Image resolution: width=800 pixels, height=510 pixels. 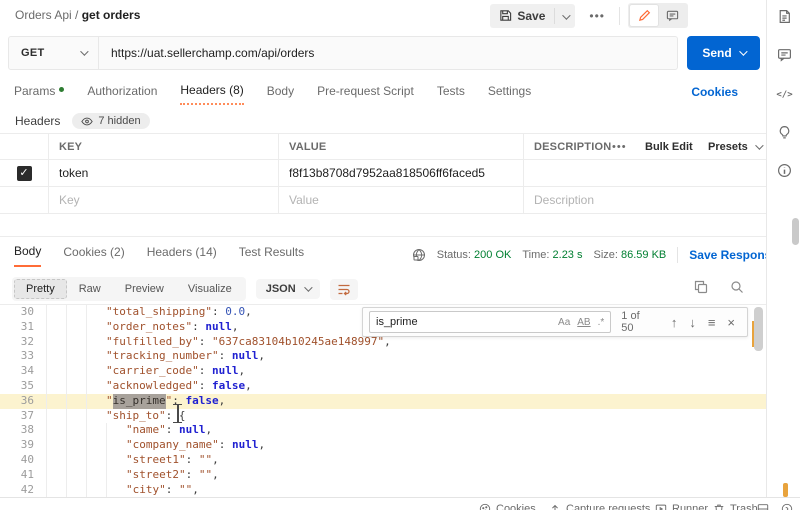 What do you see at coordinates (672, 15) in the screenshot?
I see `comment-mode-button` at bounding box center [672, 15].